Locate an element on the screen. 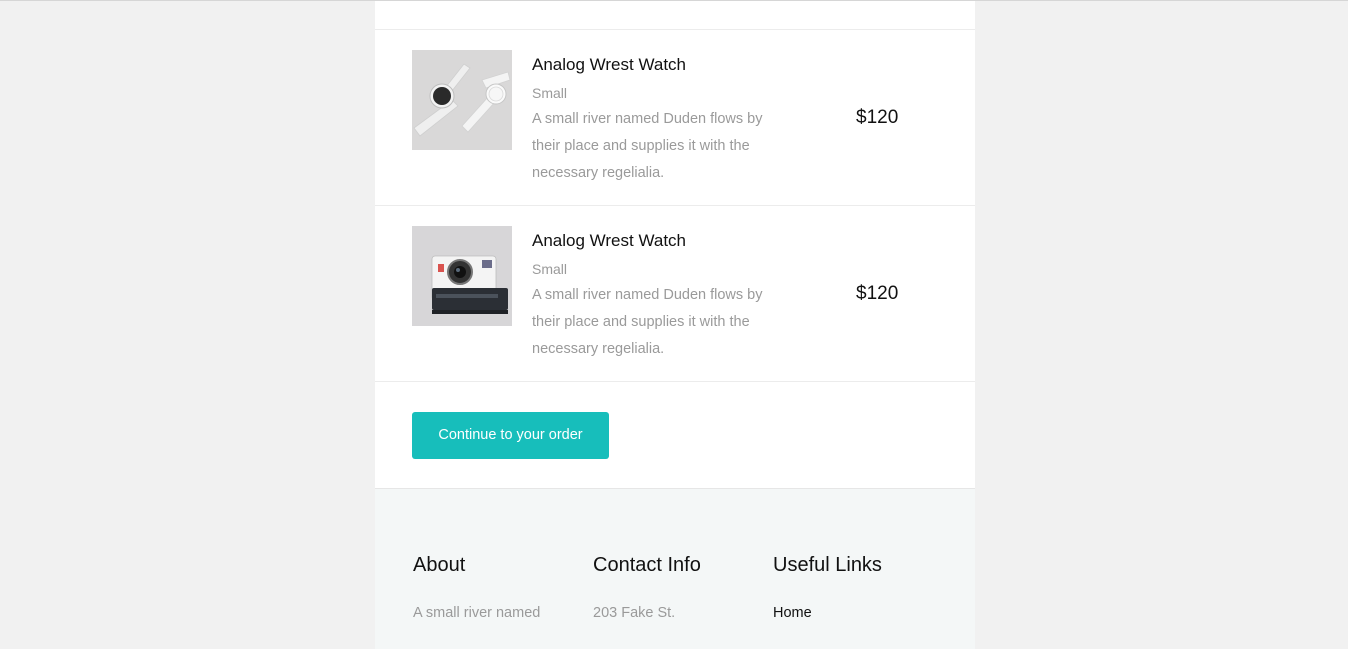 This screenshot has height=649, width=1348. footer-links: Useful Links Home is located at coordinates (858, 587).